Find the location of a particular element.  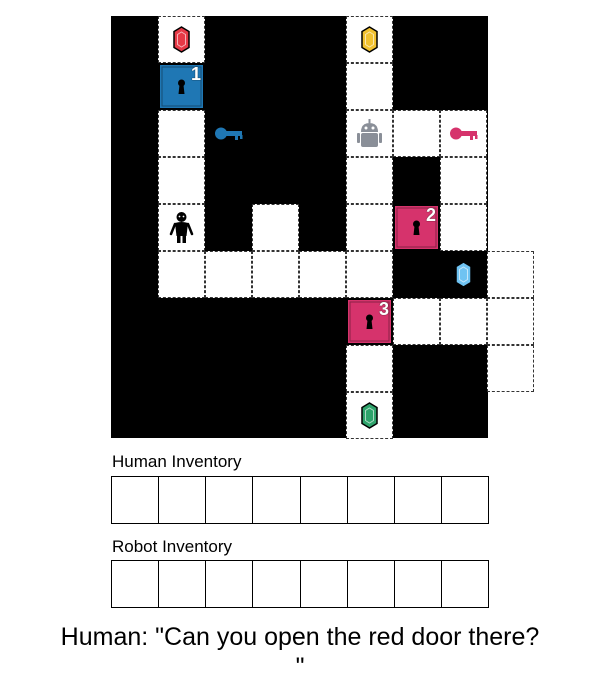

door-number: 1 is located at coordinates (195, 74).